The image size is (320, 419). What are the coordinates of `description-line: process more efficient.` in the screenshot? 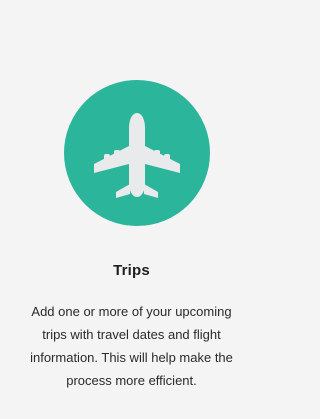 It's located at (131, 380).